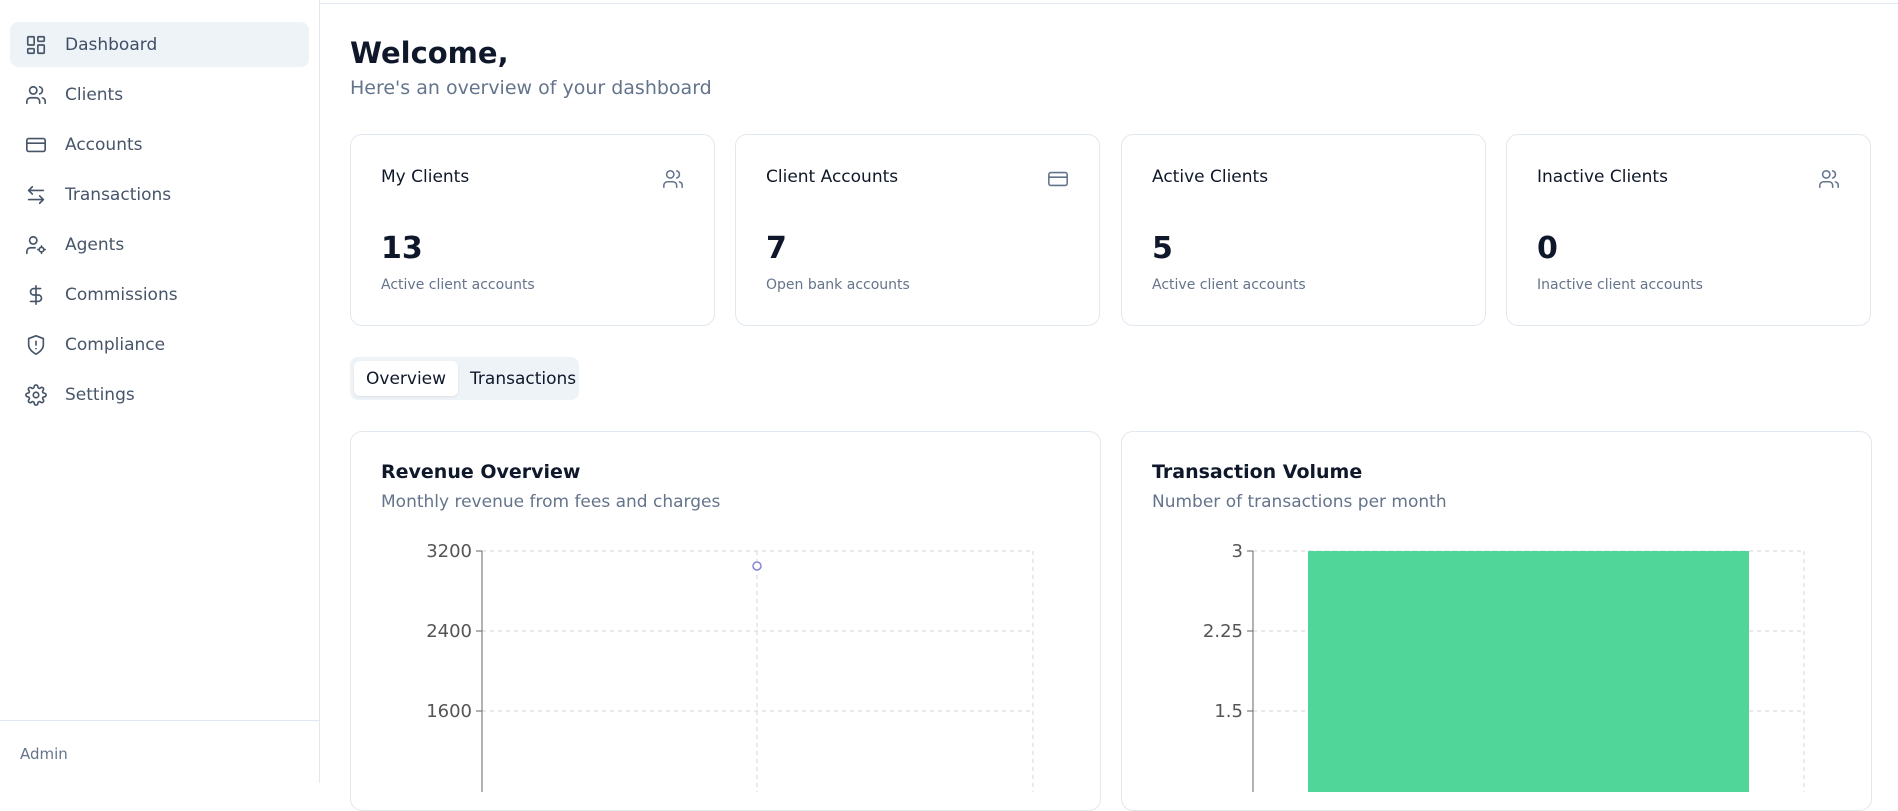  I want to click on stat-value: 0, so click(1547, 248).